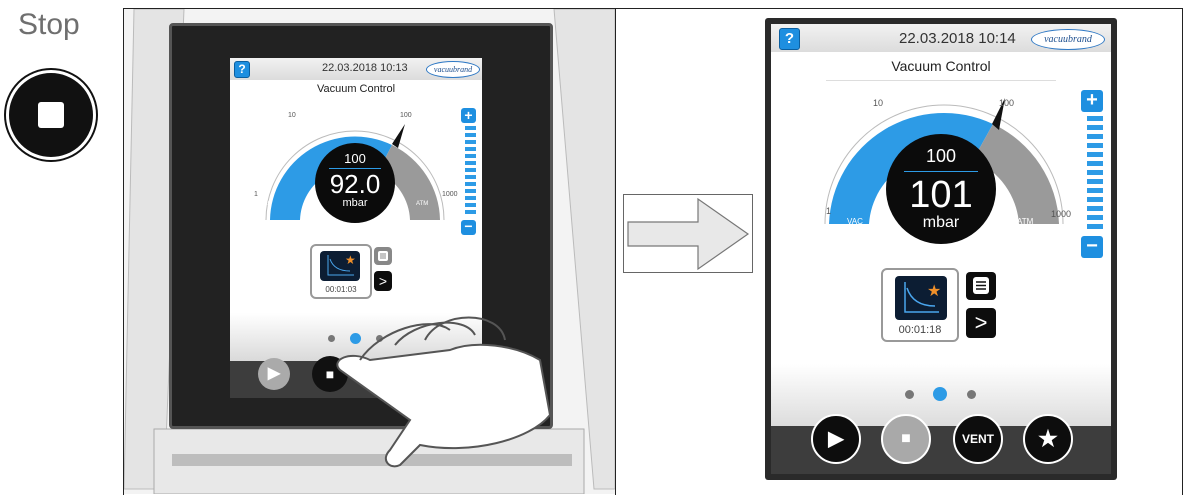 This screenshot has width=1192, height=495. Describe the element at coordinates (1048, 439) in the screenshot. I see `favorites-star-button: ★` at that location.